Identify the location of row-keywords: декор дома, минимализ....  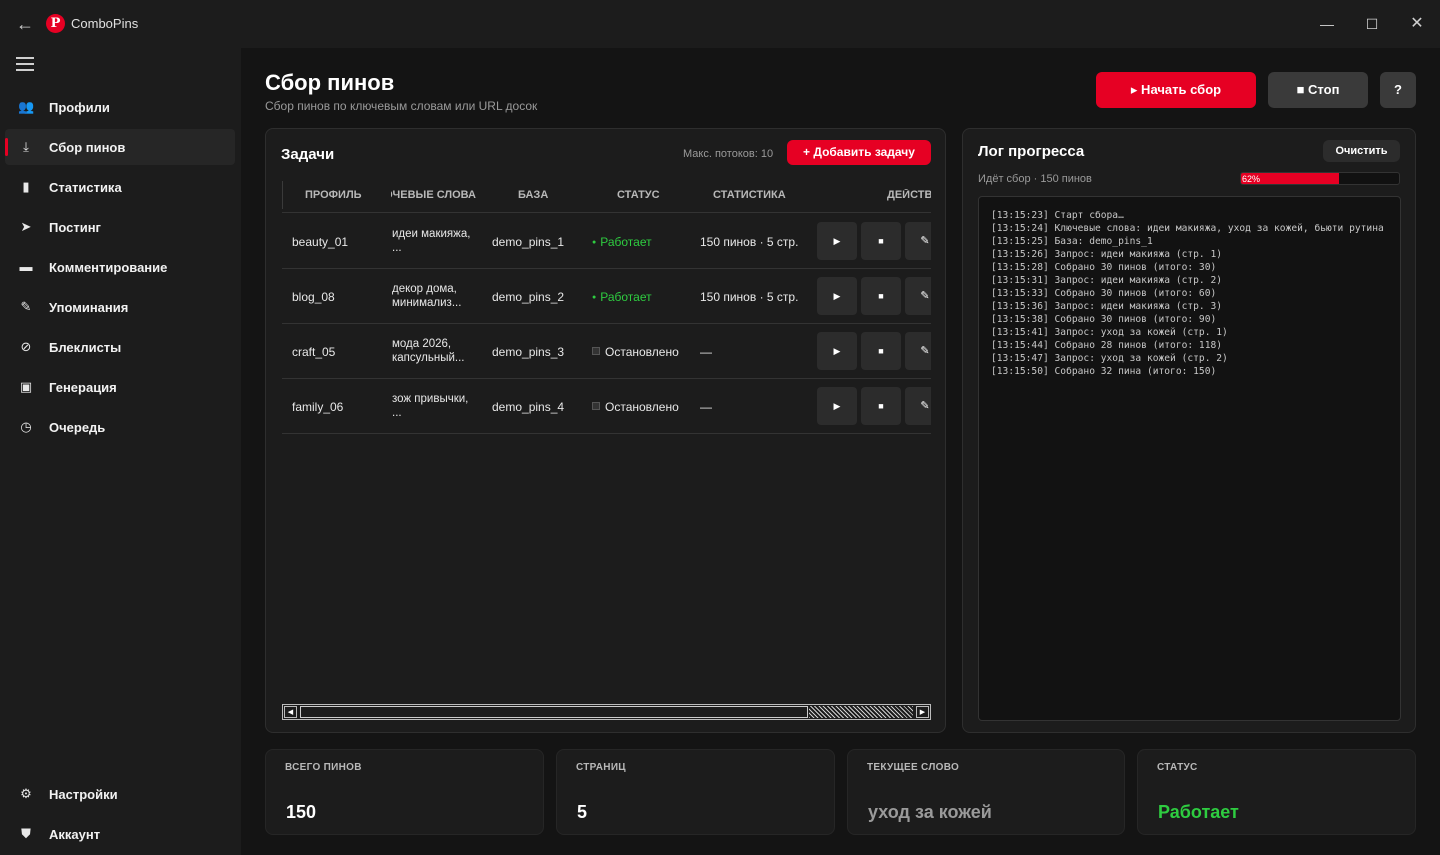
(427, 296).